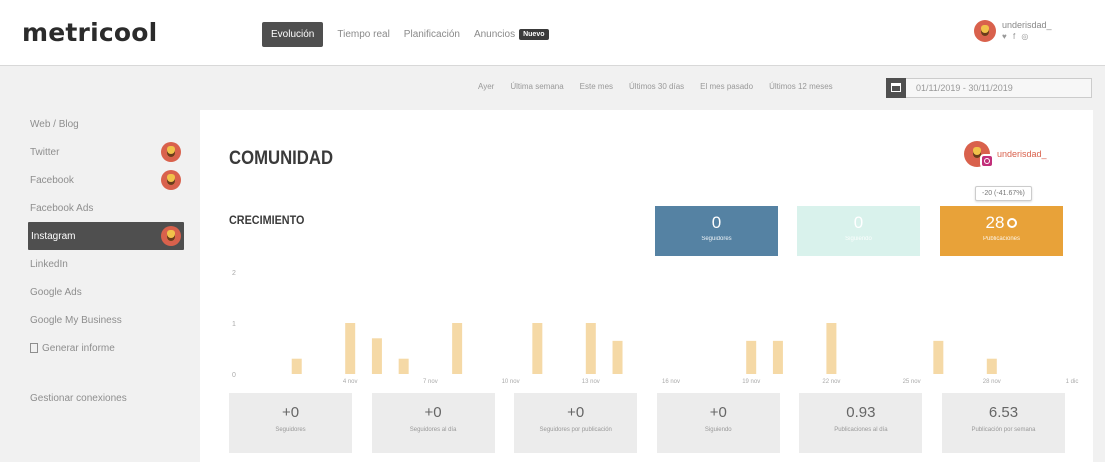 The image size is (1105, 462). Describe the element at coordinates (1016, 36) in the screenshot. I see `user-social-icons: ♥ f ◎` at that location.